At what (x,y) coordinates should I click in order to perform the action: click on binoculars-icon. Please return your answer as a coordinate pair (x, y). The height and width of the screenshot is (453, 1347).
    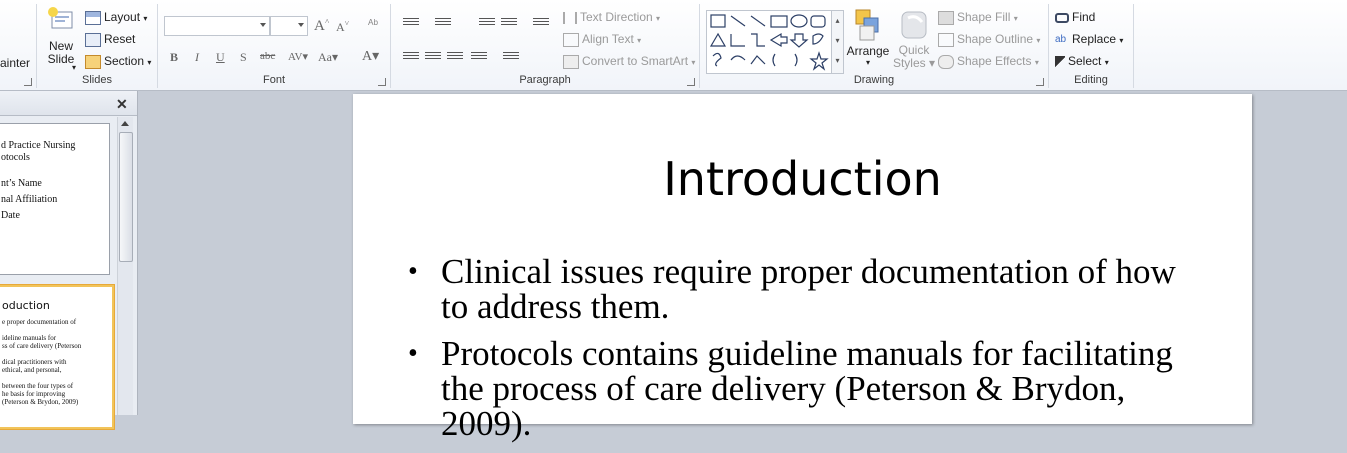
    Looking at the image, I should click on (1062, 17).